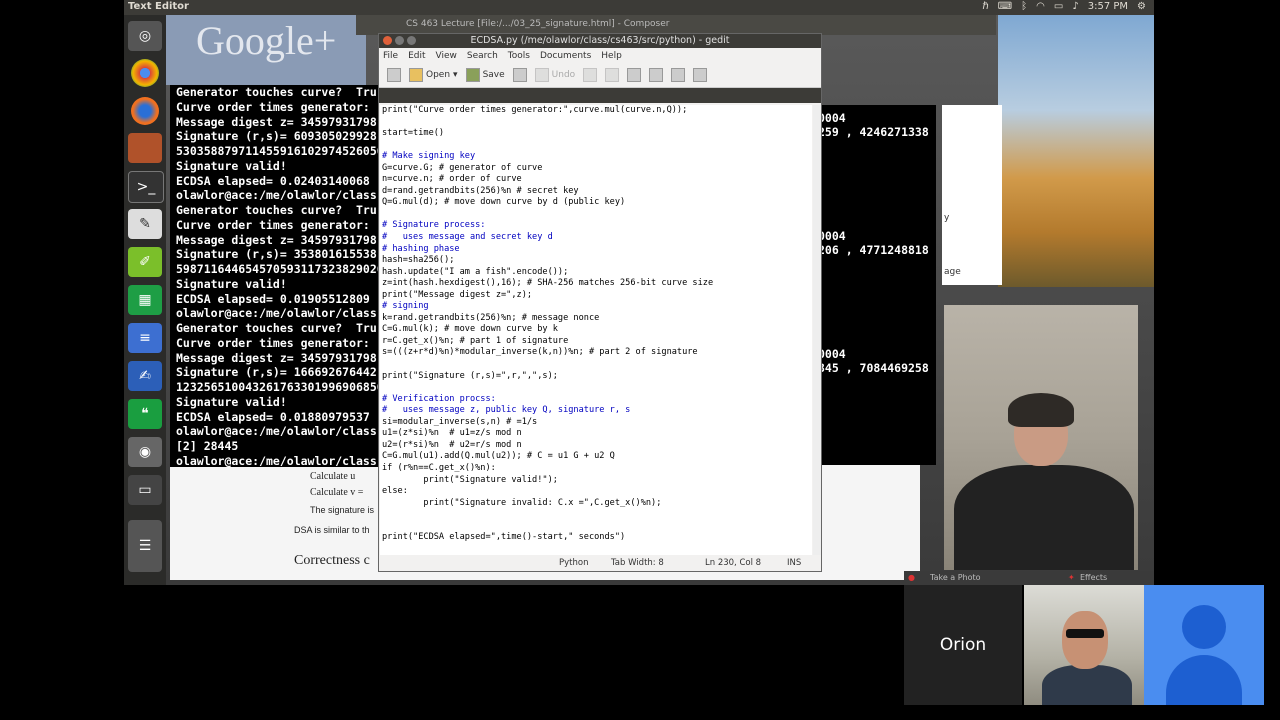  What do you see at coordinates (565, 56) in the screenshot?
I see `menu-documents: Documents` at bounding box center [565, 56].